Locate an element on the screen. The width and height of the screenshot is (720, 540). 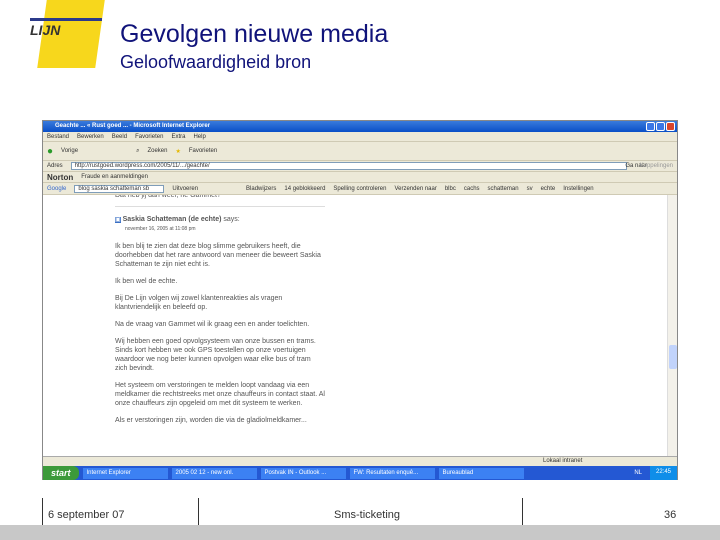
google-blocked: 14 geblokkeerd is located at coordinates (304, 189).